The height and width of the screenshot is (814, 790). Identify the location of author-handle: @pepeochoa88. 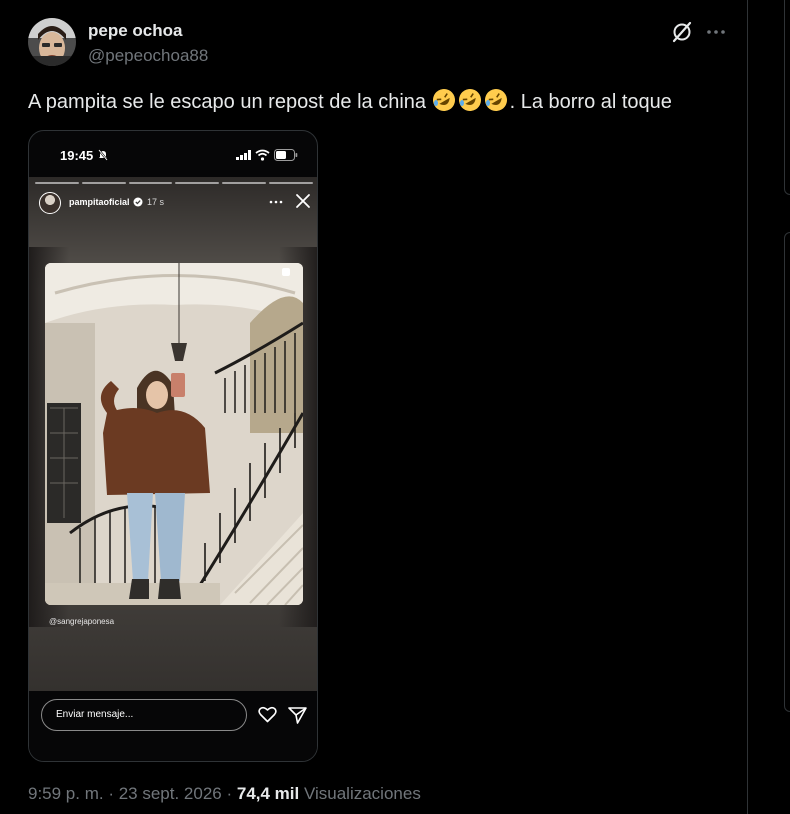
(148, 56).